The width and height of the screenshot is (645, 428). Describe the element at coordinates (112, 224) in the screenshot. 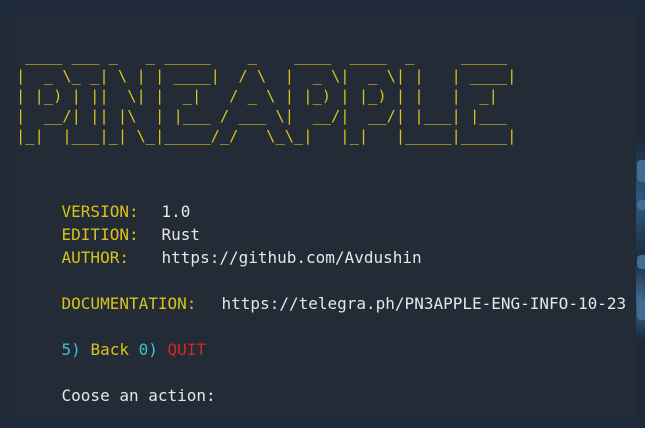

I see `edition-row: EDITION: Rust` at that location.